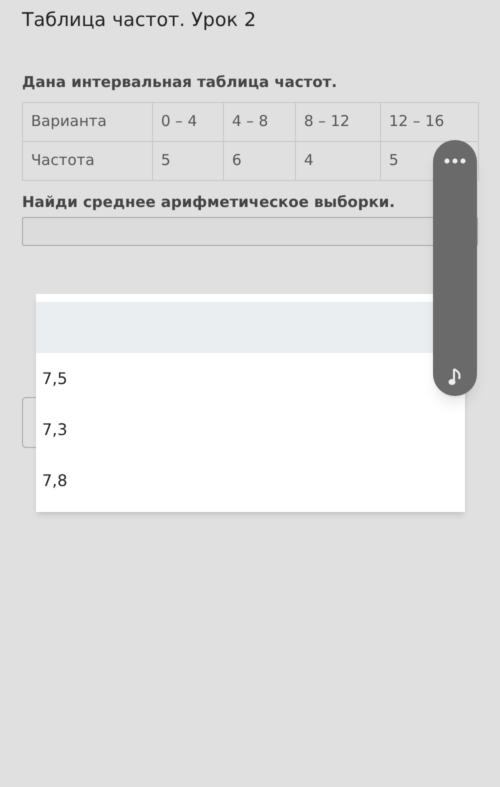  What do you see at coordinates (180, 82) in the screenshot?
I see `task-prompt: Дана интервальная таблица частот.` at bounding box center [180, 82].